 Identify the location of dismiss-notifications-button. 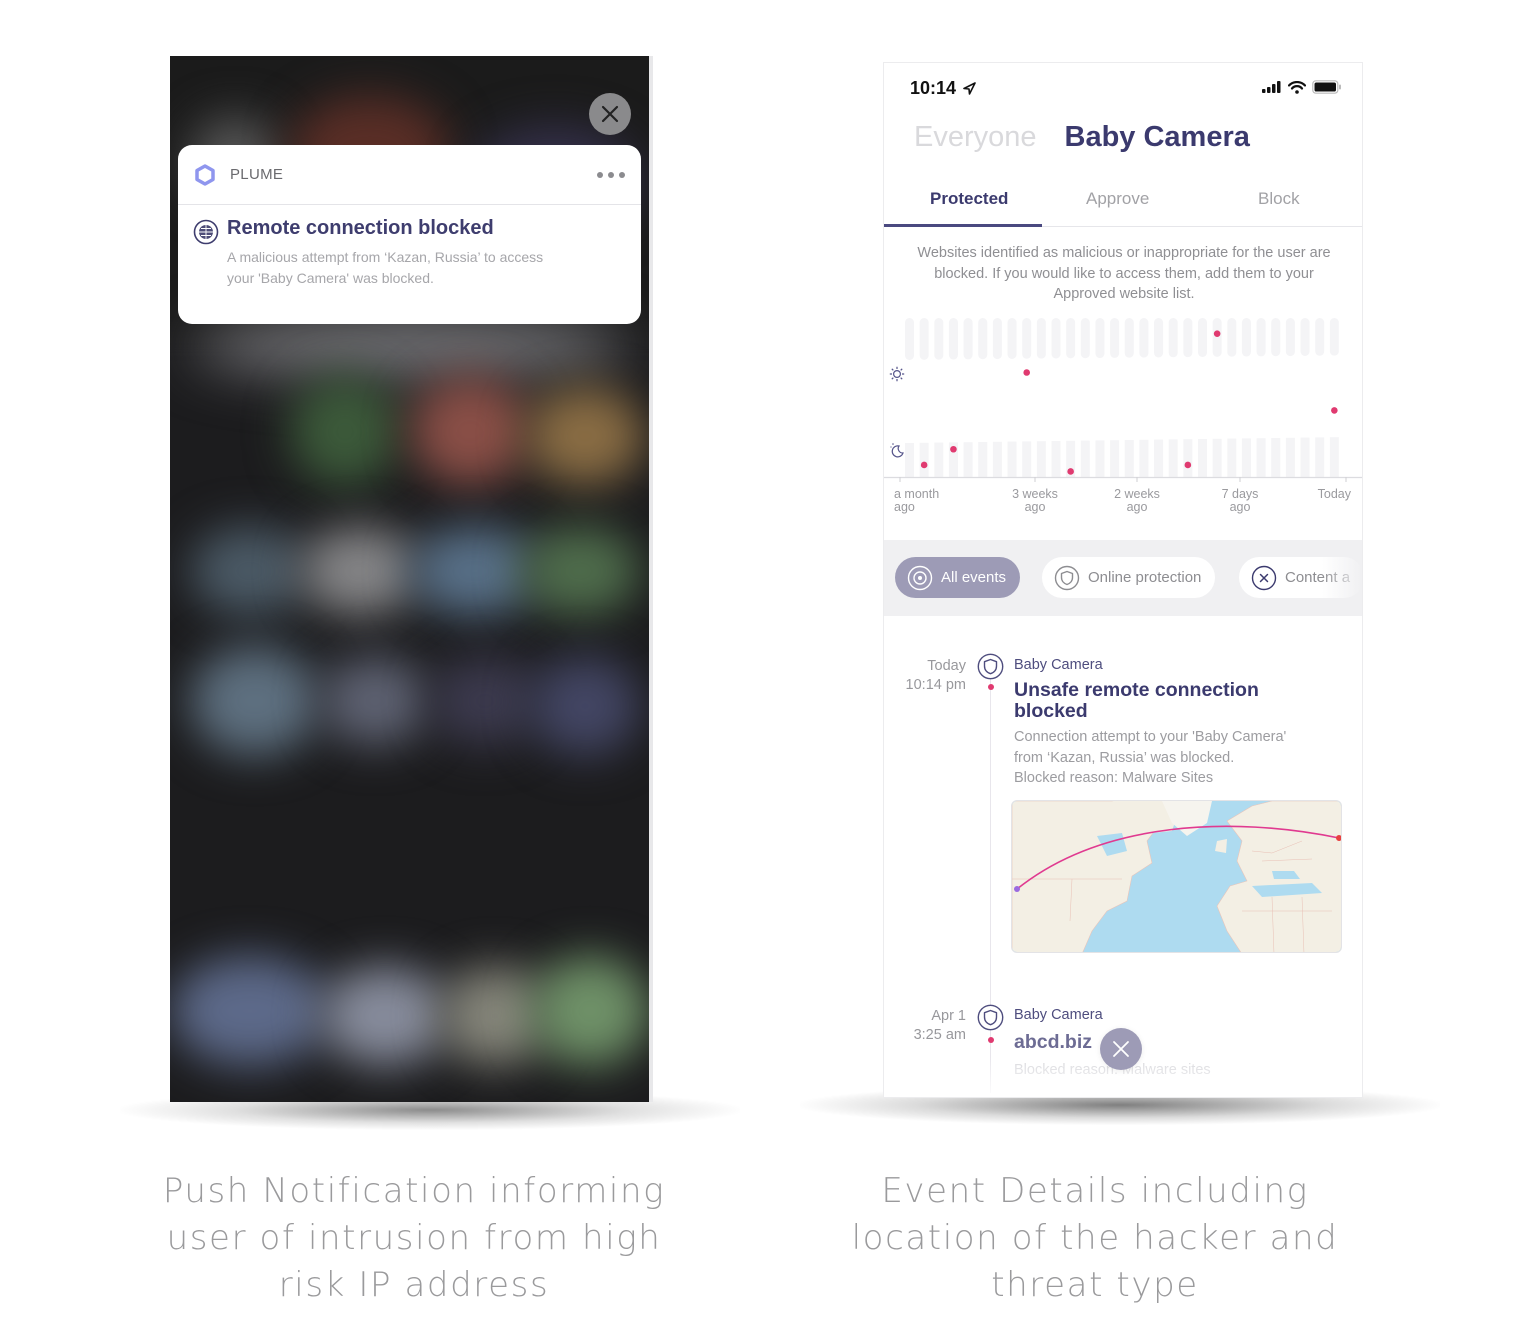
(610, 114).